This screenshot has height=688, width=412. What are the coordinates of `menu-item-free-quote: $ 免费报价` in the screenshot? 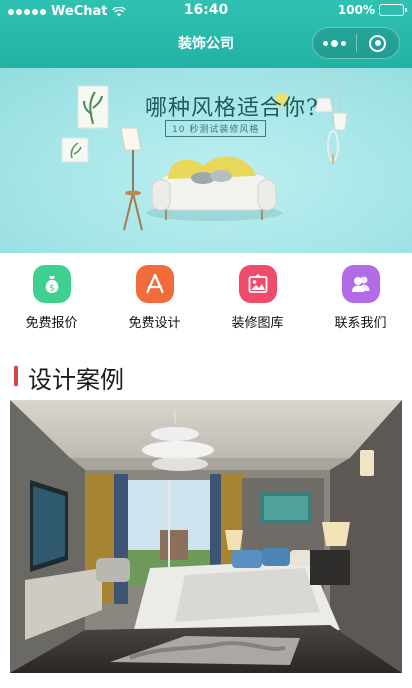 It's located at (51, 293).